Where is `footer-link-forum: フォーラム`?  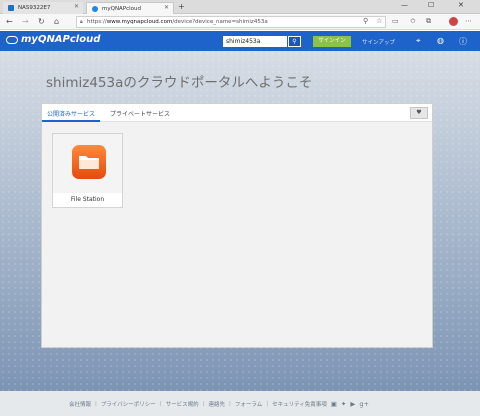 footer-link-forum: フォーラム is located at coordinates (248, 404).